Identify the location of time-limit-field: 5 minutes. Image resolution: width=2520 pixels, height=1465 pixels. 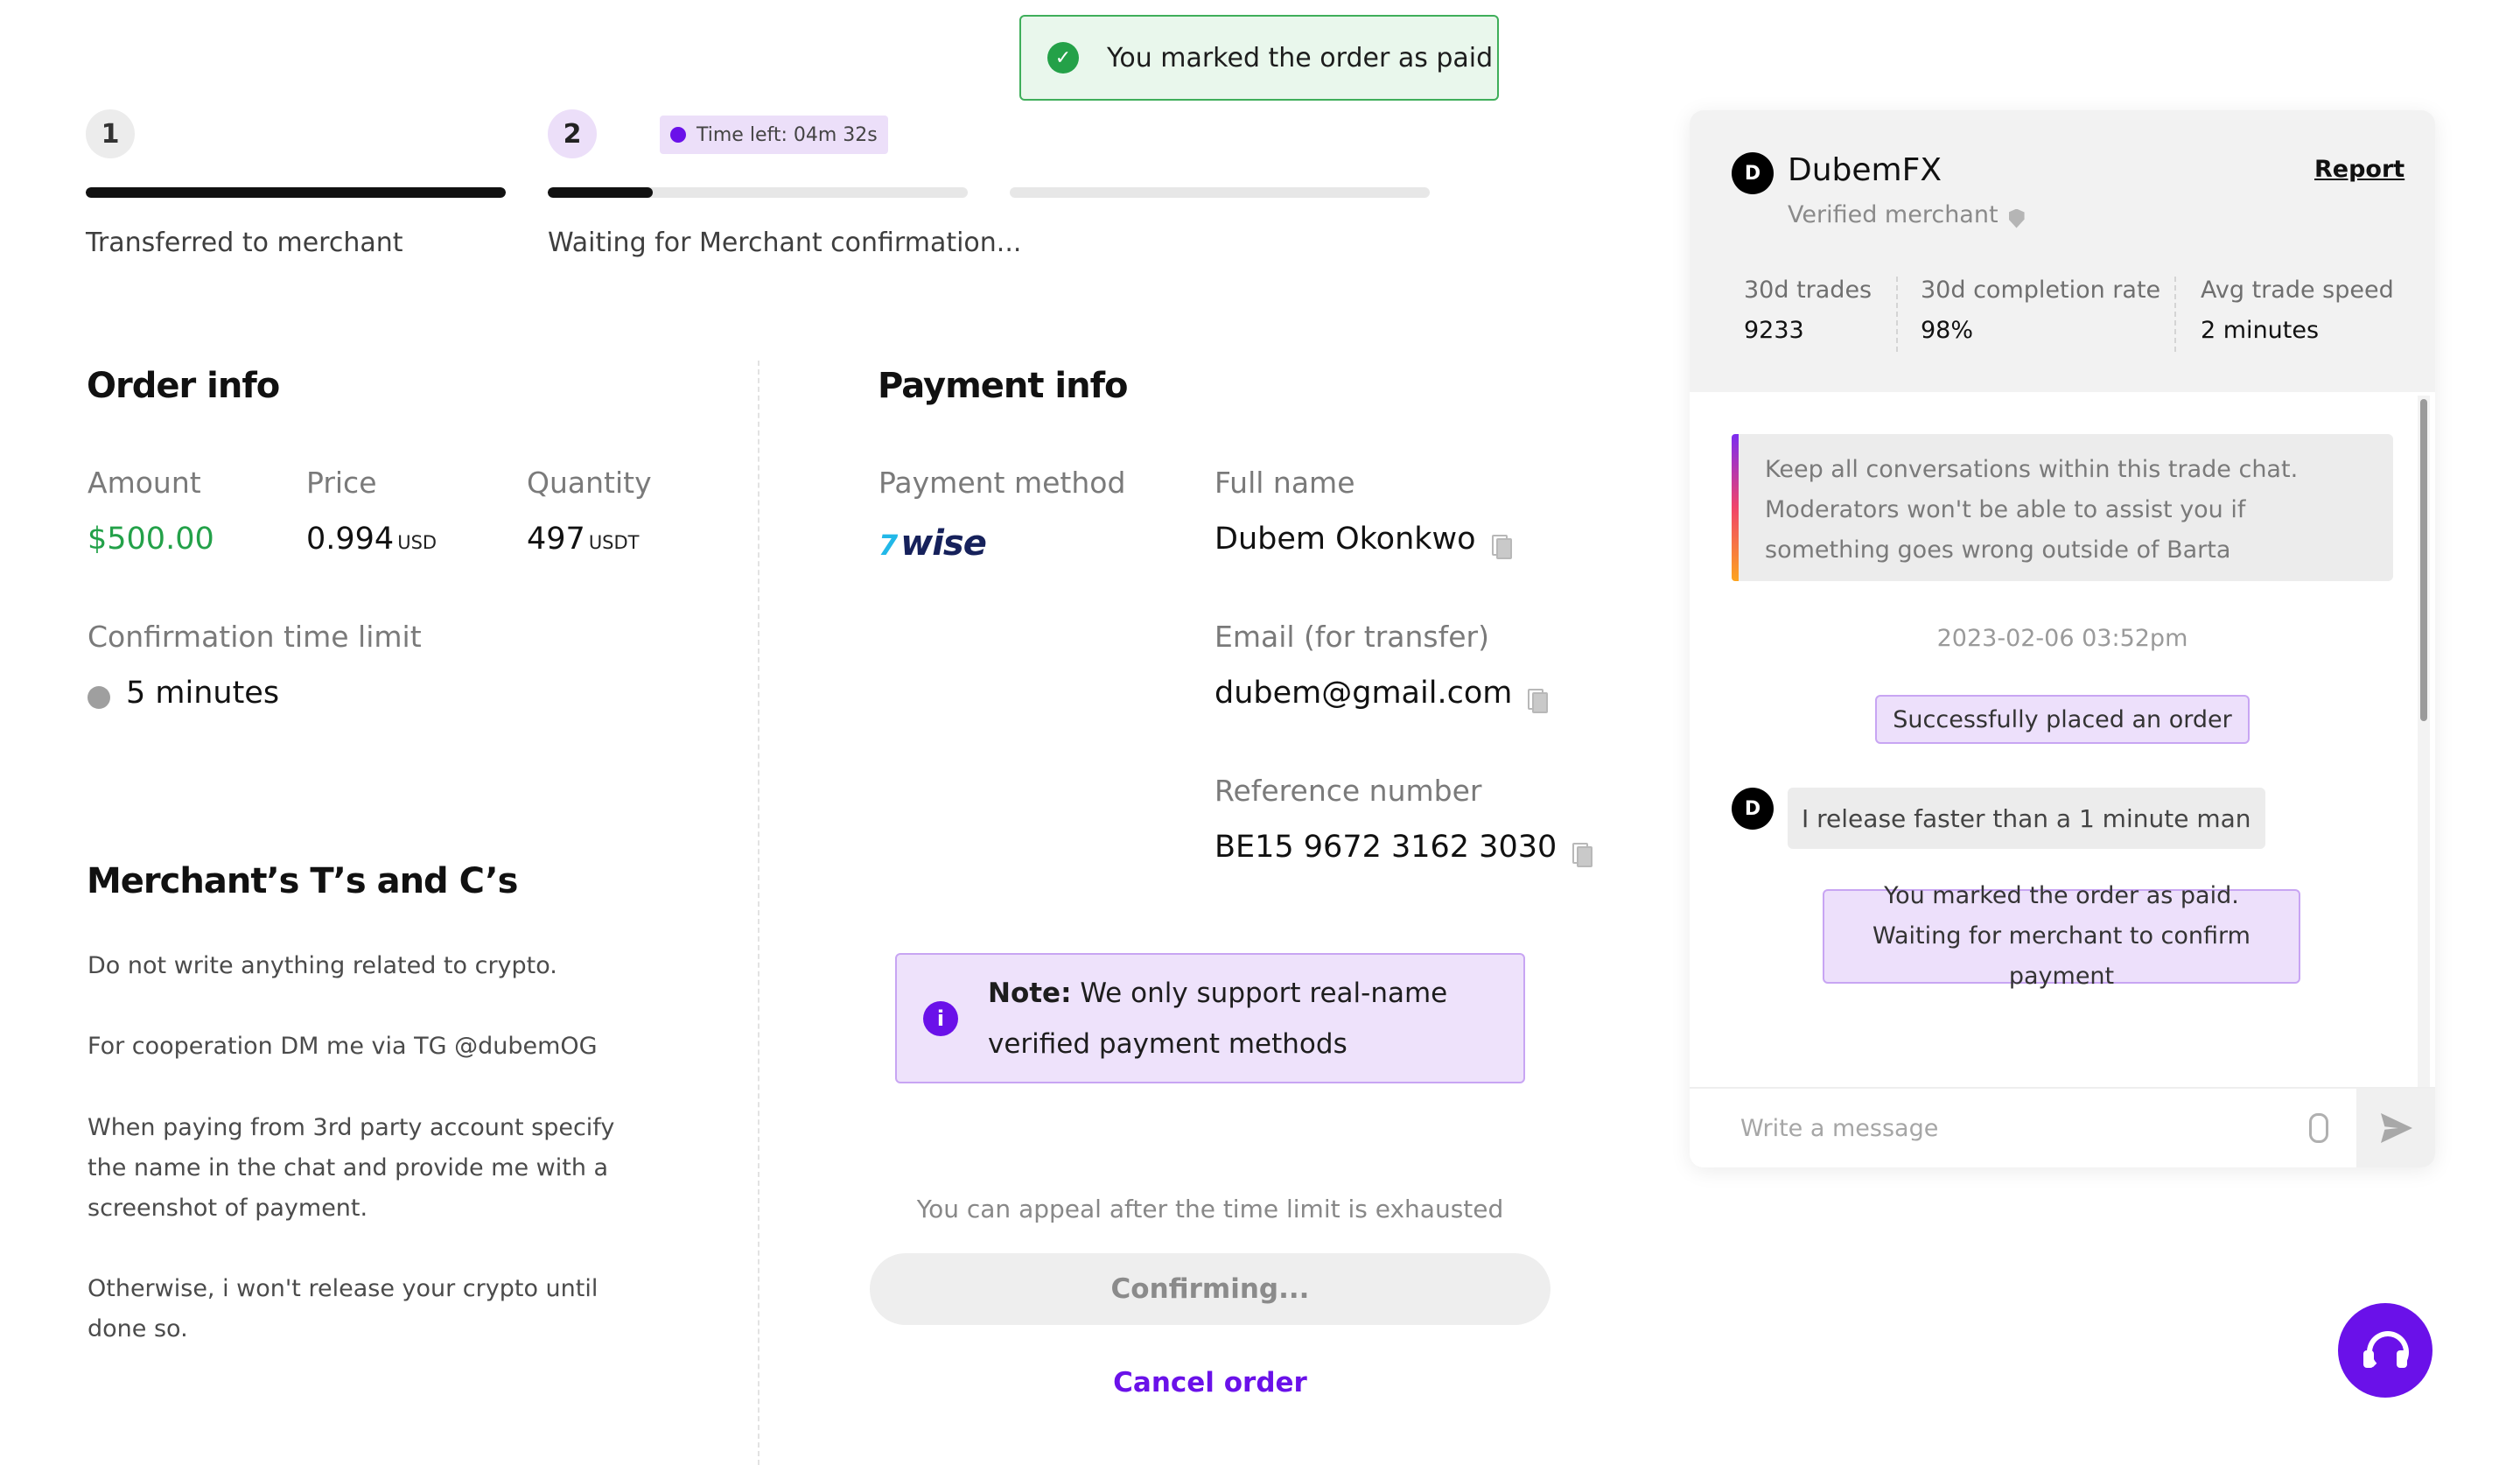
(183, 693).